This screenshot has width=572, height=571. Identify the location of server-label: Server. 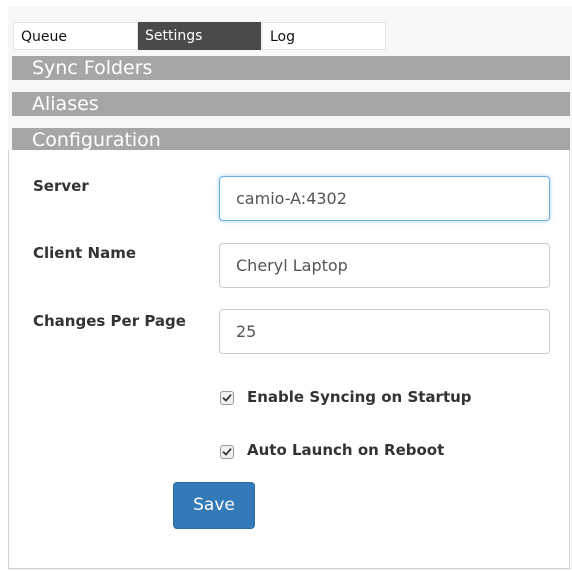
(61, 186).